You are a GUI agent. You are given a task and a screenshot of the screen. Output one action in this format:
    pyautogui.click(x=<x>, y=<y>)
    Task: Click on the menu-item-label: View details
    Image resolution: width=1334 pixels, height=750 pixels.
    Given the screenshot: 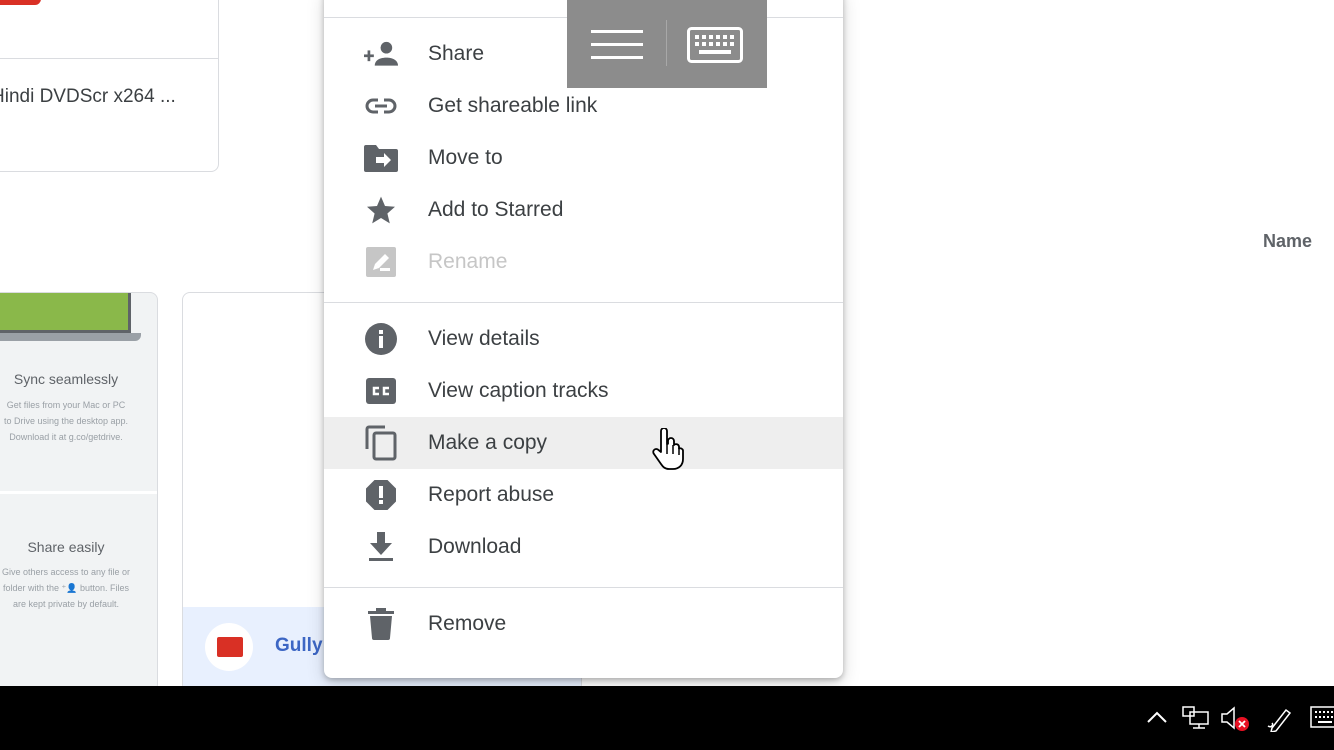 What is the action you would take?
    pyautogui.click(x=484, y=338)
    